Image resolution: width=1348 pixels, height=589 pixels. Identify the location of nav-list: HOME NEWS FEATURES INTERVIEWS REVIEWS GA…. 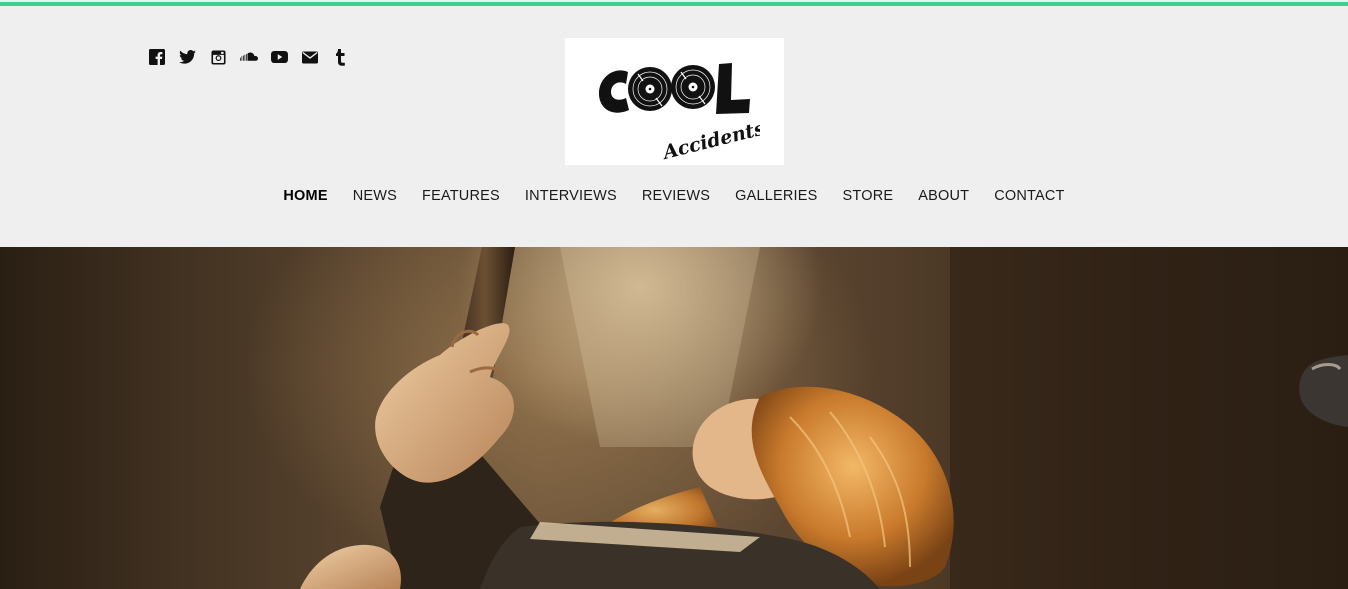
(674, 196).